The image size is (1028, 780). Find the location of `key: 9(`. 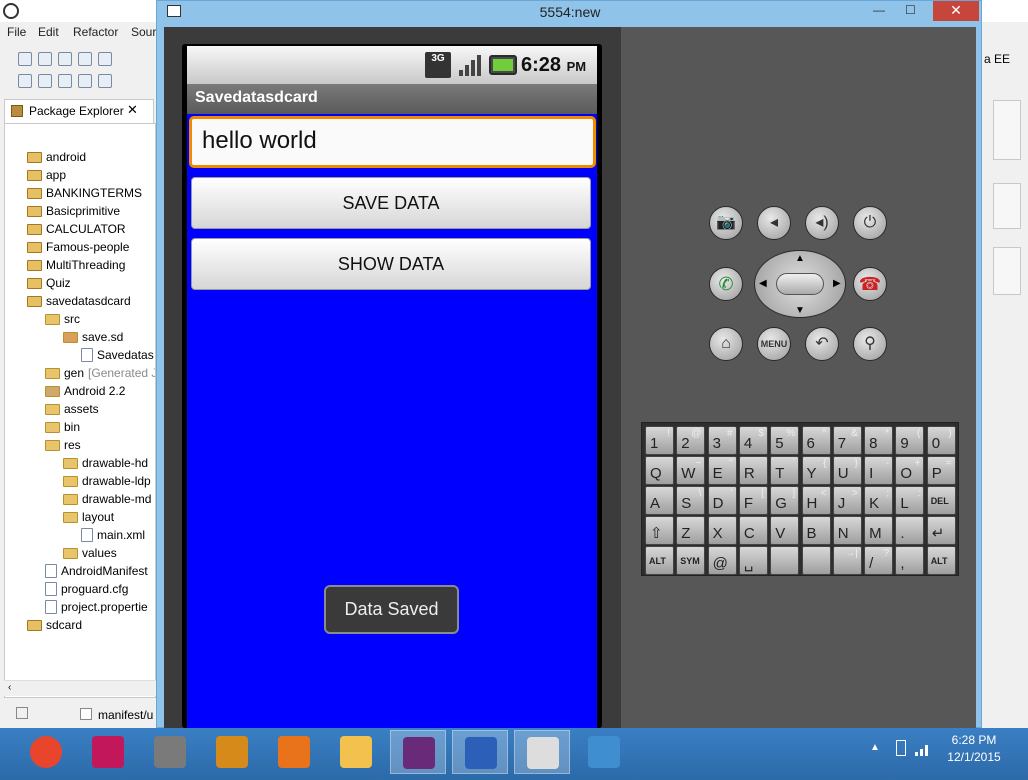

key: 9( is located at coordinates (910, 440).